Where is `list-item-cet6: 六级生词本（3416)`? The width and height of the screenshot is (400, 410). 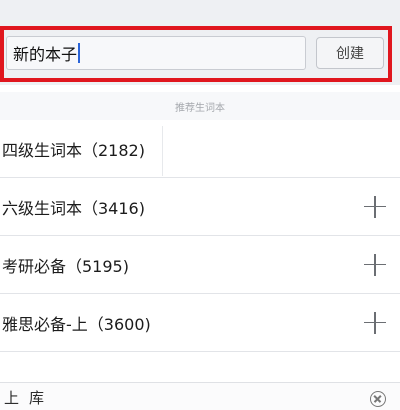
list-item-cet6: 六级生词本（3416) is located at coordinates (200, 207).